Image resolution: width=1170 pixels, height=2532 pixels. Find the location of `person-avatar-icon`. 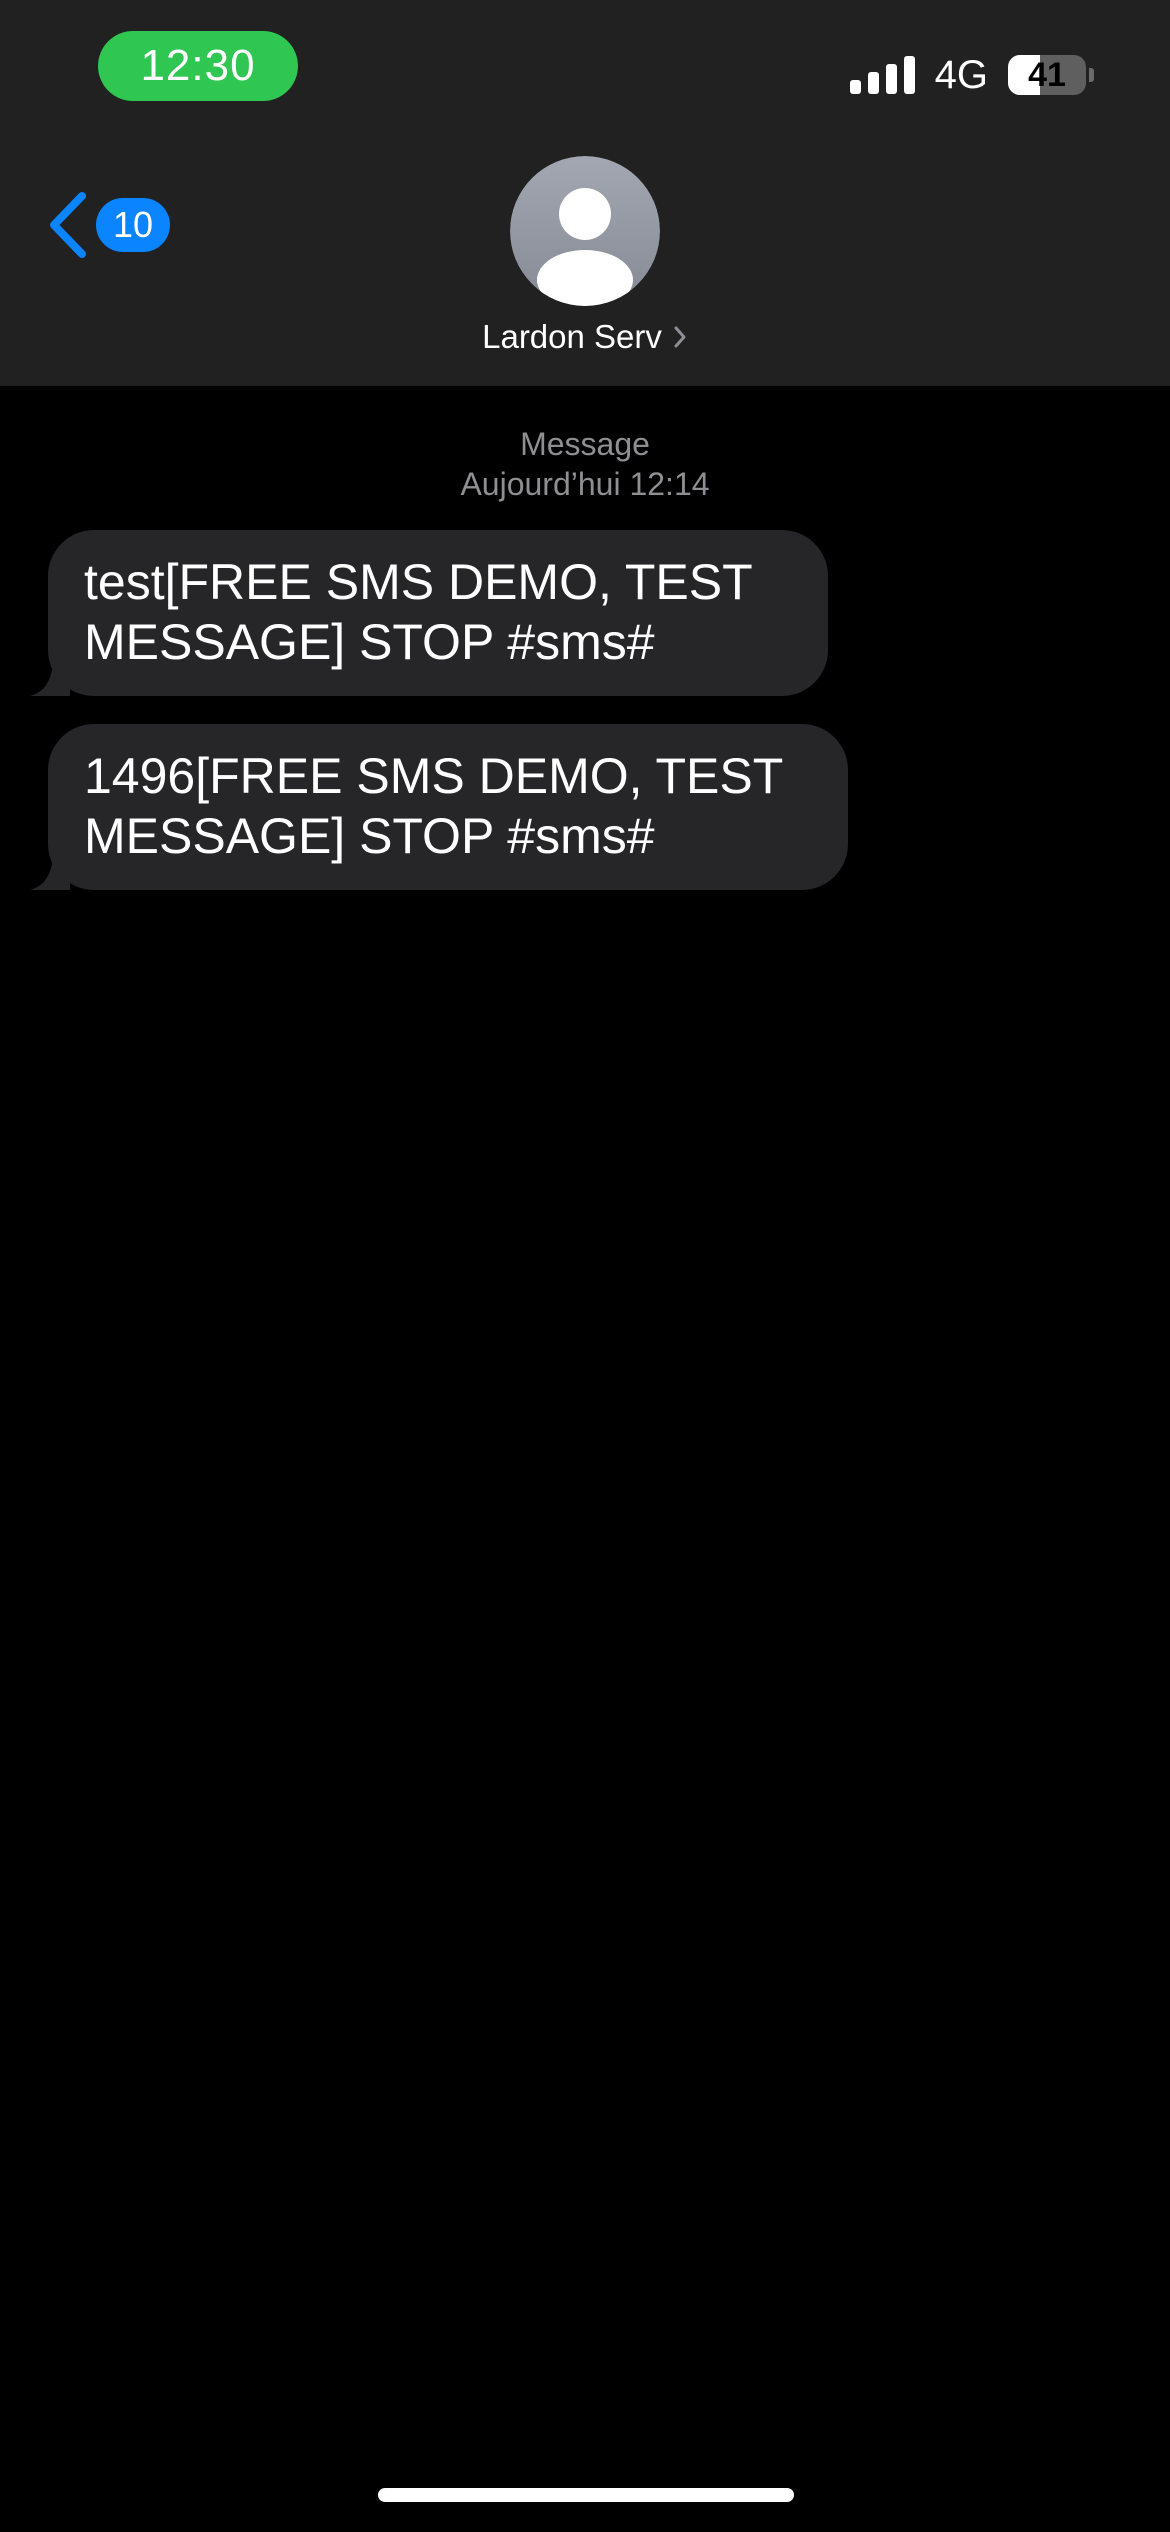

person-avatar-icon is located at coordinates (585, 231).